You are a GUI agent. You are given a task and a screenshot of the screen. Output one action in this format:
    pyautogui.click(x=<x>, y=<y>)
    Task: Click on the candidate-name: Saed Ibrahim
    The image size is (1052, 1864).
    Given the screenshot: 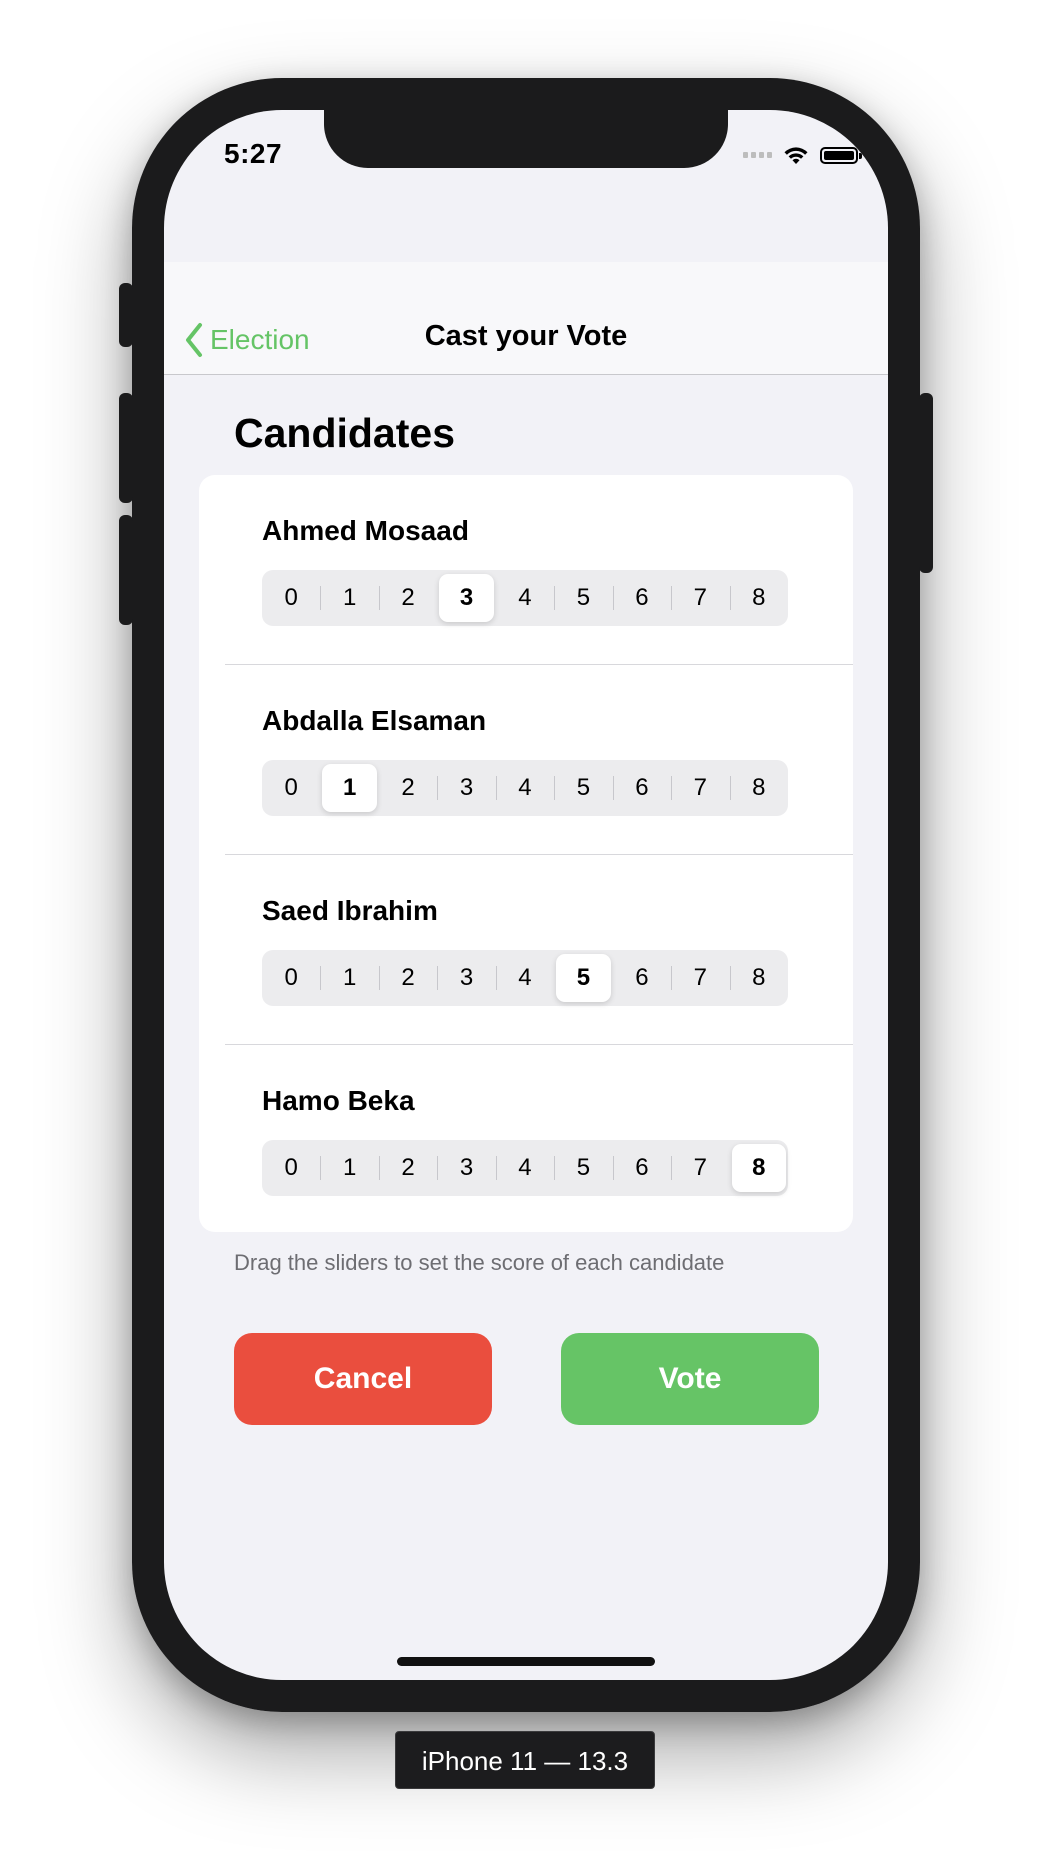 What is the action you would take?
    pyautogui.click(x=350, y=910)
    